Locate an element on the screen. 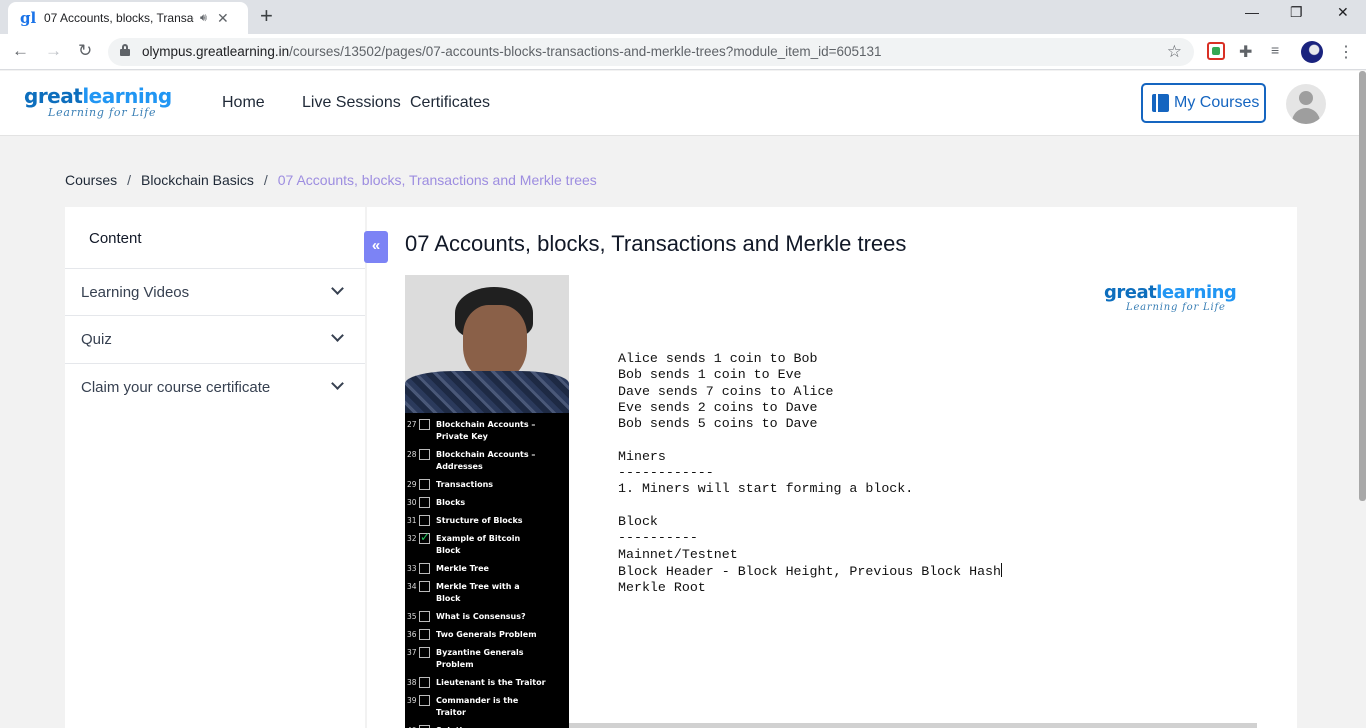  nav-certificates: Certificates is located at coordinates (450, 103).